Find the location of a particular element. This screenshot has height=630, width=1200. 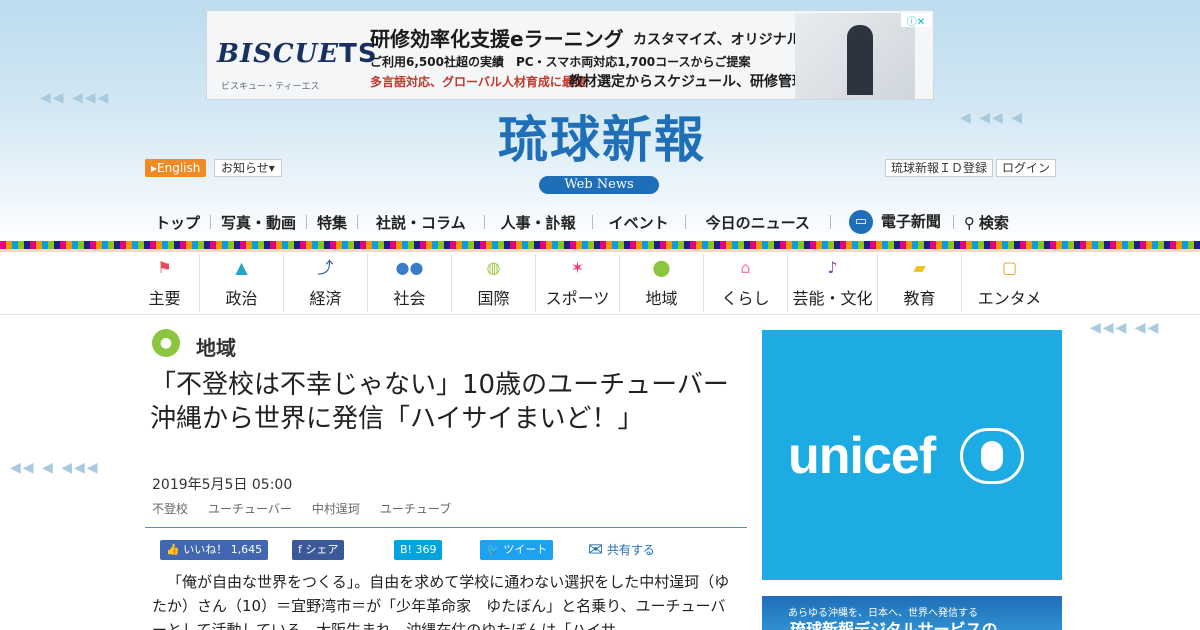

ad-logo: BISCUETS is located at coordinates (297, 59).